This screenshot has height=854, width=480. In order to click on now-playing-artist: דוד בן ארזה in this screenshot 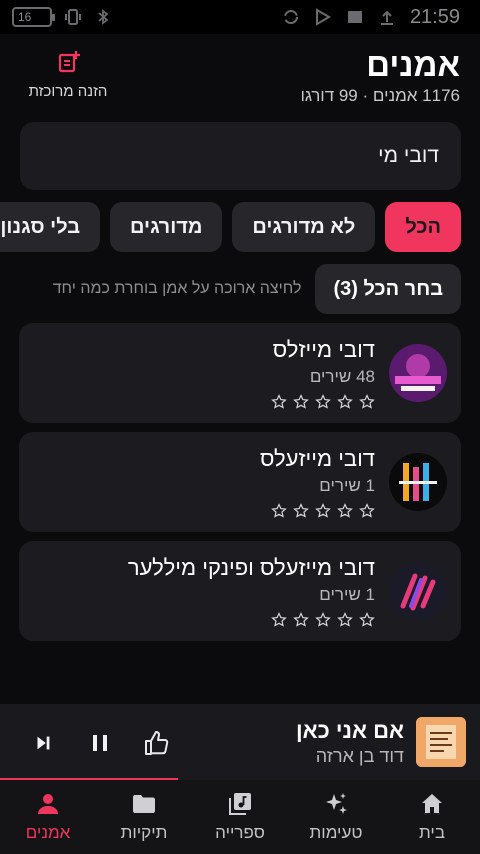, I will do `click(359, 756)`.